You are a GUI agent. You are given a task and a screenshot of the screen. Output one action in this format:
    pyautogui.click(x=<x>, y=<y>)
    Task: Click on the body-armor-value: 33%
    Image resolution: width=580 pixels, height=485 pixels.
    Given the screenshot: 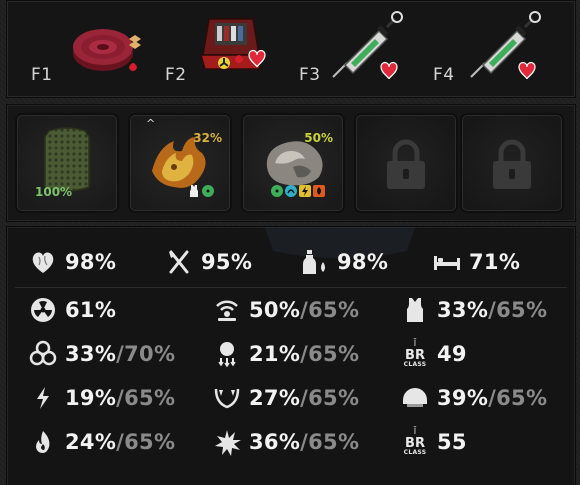 What is the action you would take?
    pyautogui.click(x=463, y=310)
    